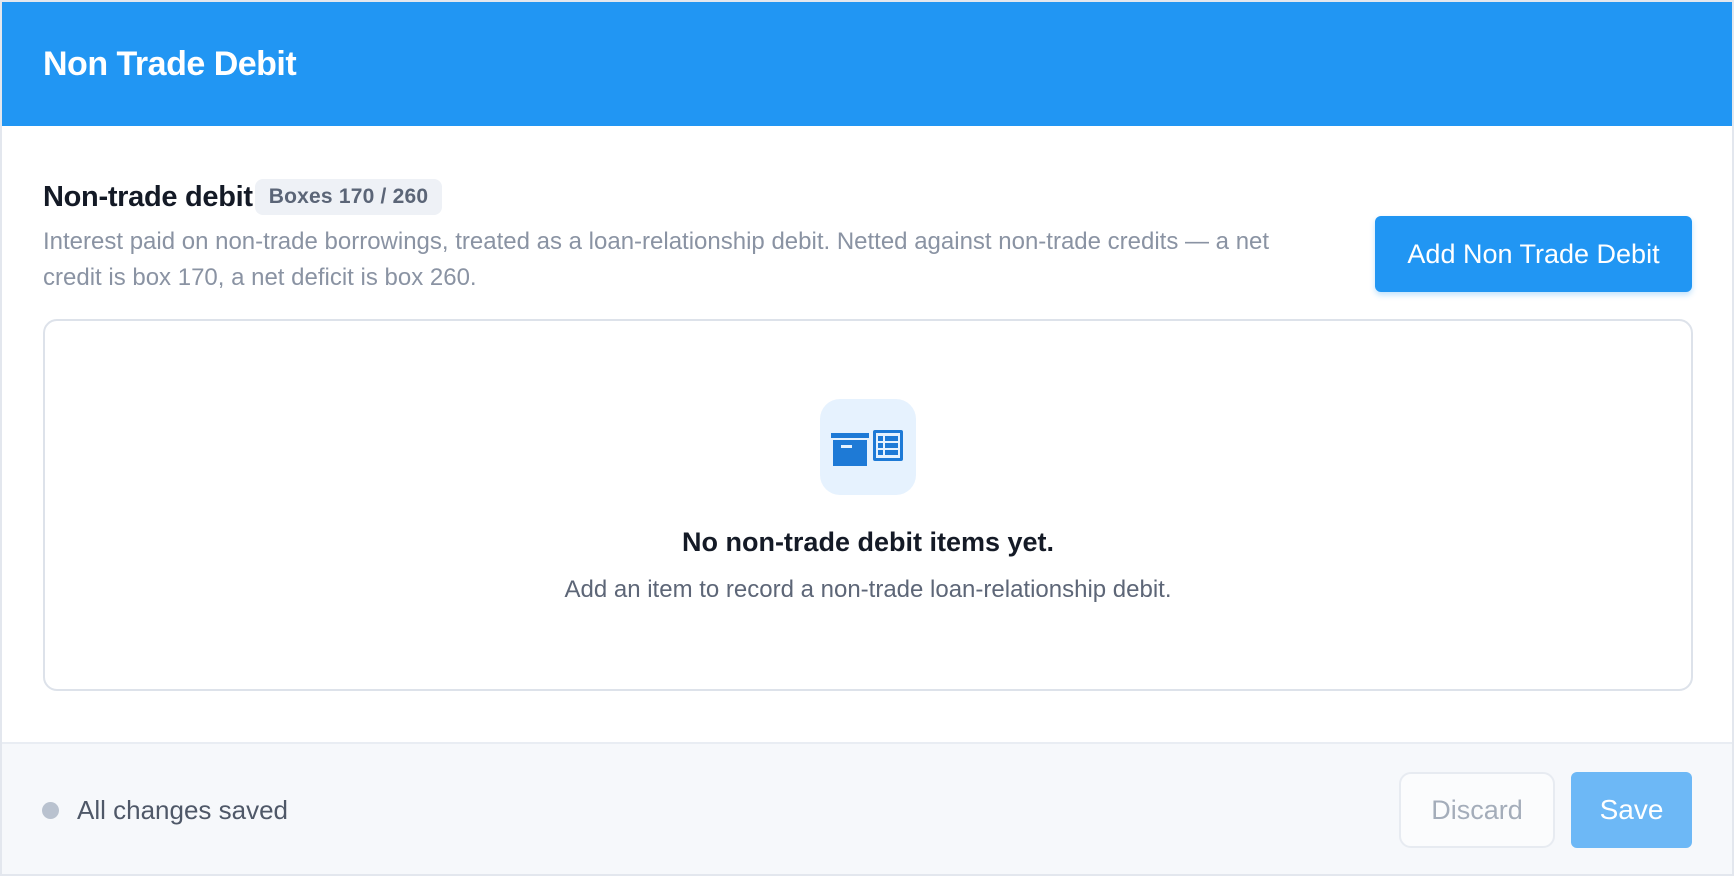  What do you see at coordinates (148, 196) in the screenshot?
I see `section-title: Non-trade debit` at bounding box center [148, 196].